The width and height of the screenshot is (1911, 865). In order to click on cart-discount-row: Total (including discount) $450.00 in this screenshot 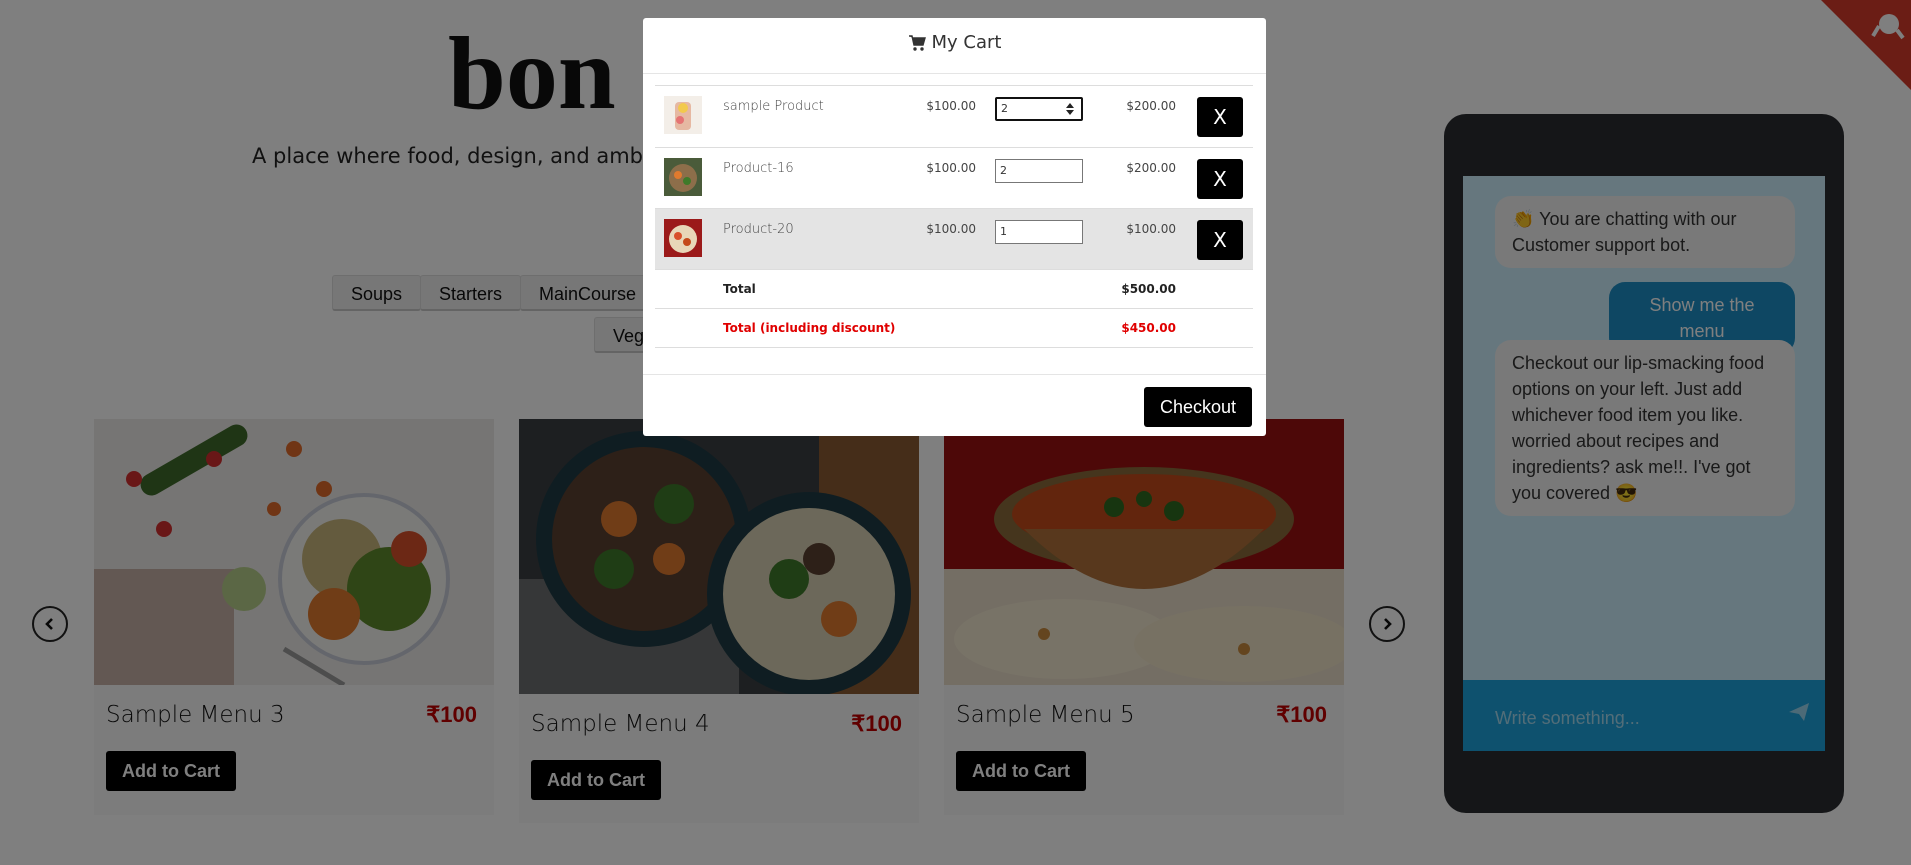, I will do `click(954, 328)`.